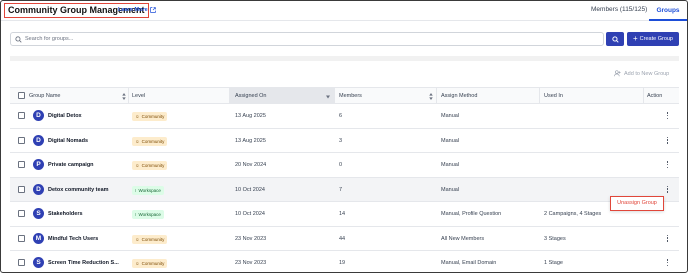  What do you see at coordinates (350, 96) in the screenshot?
I see `col-members: Members` at bounding box center [350, 96].